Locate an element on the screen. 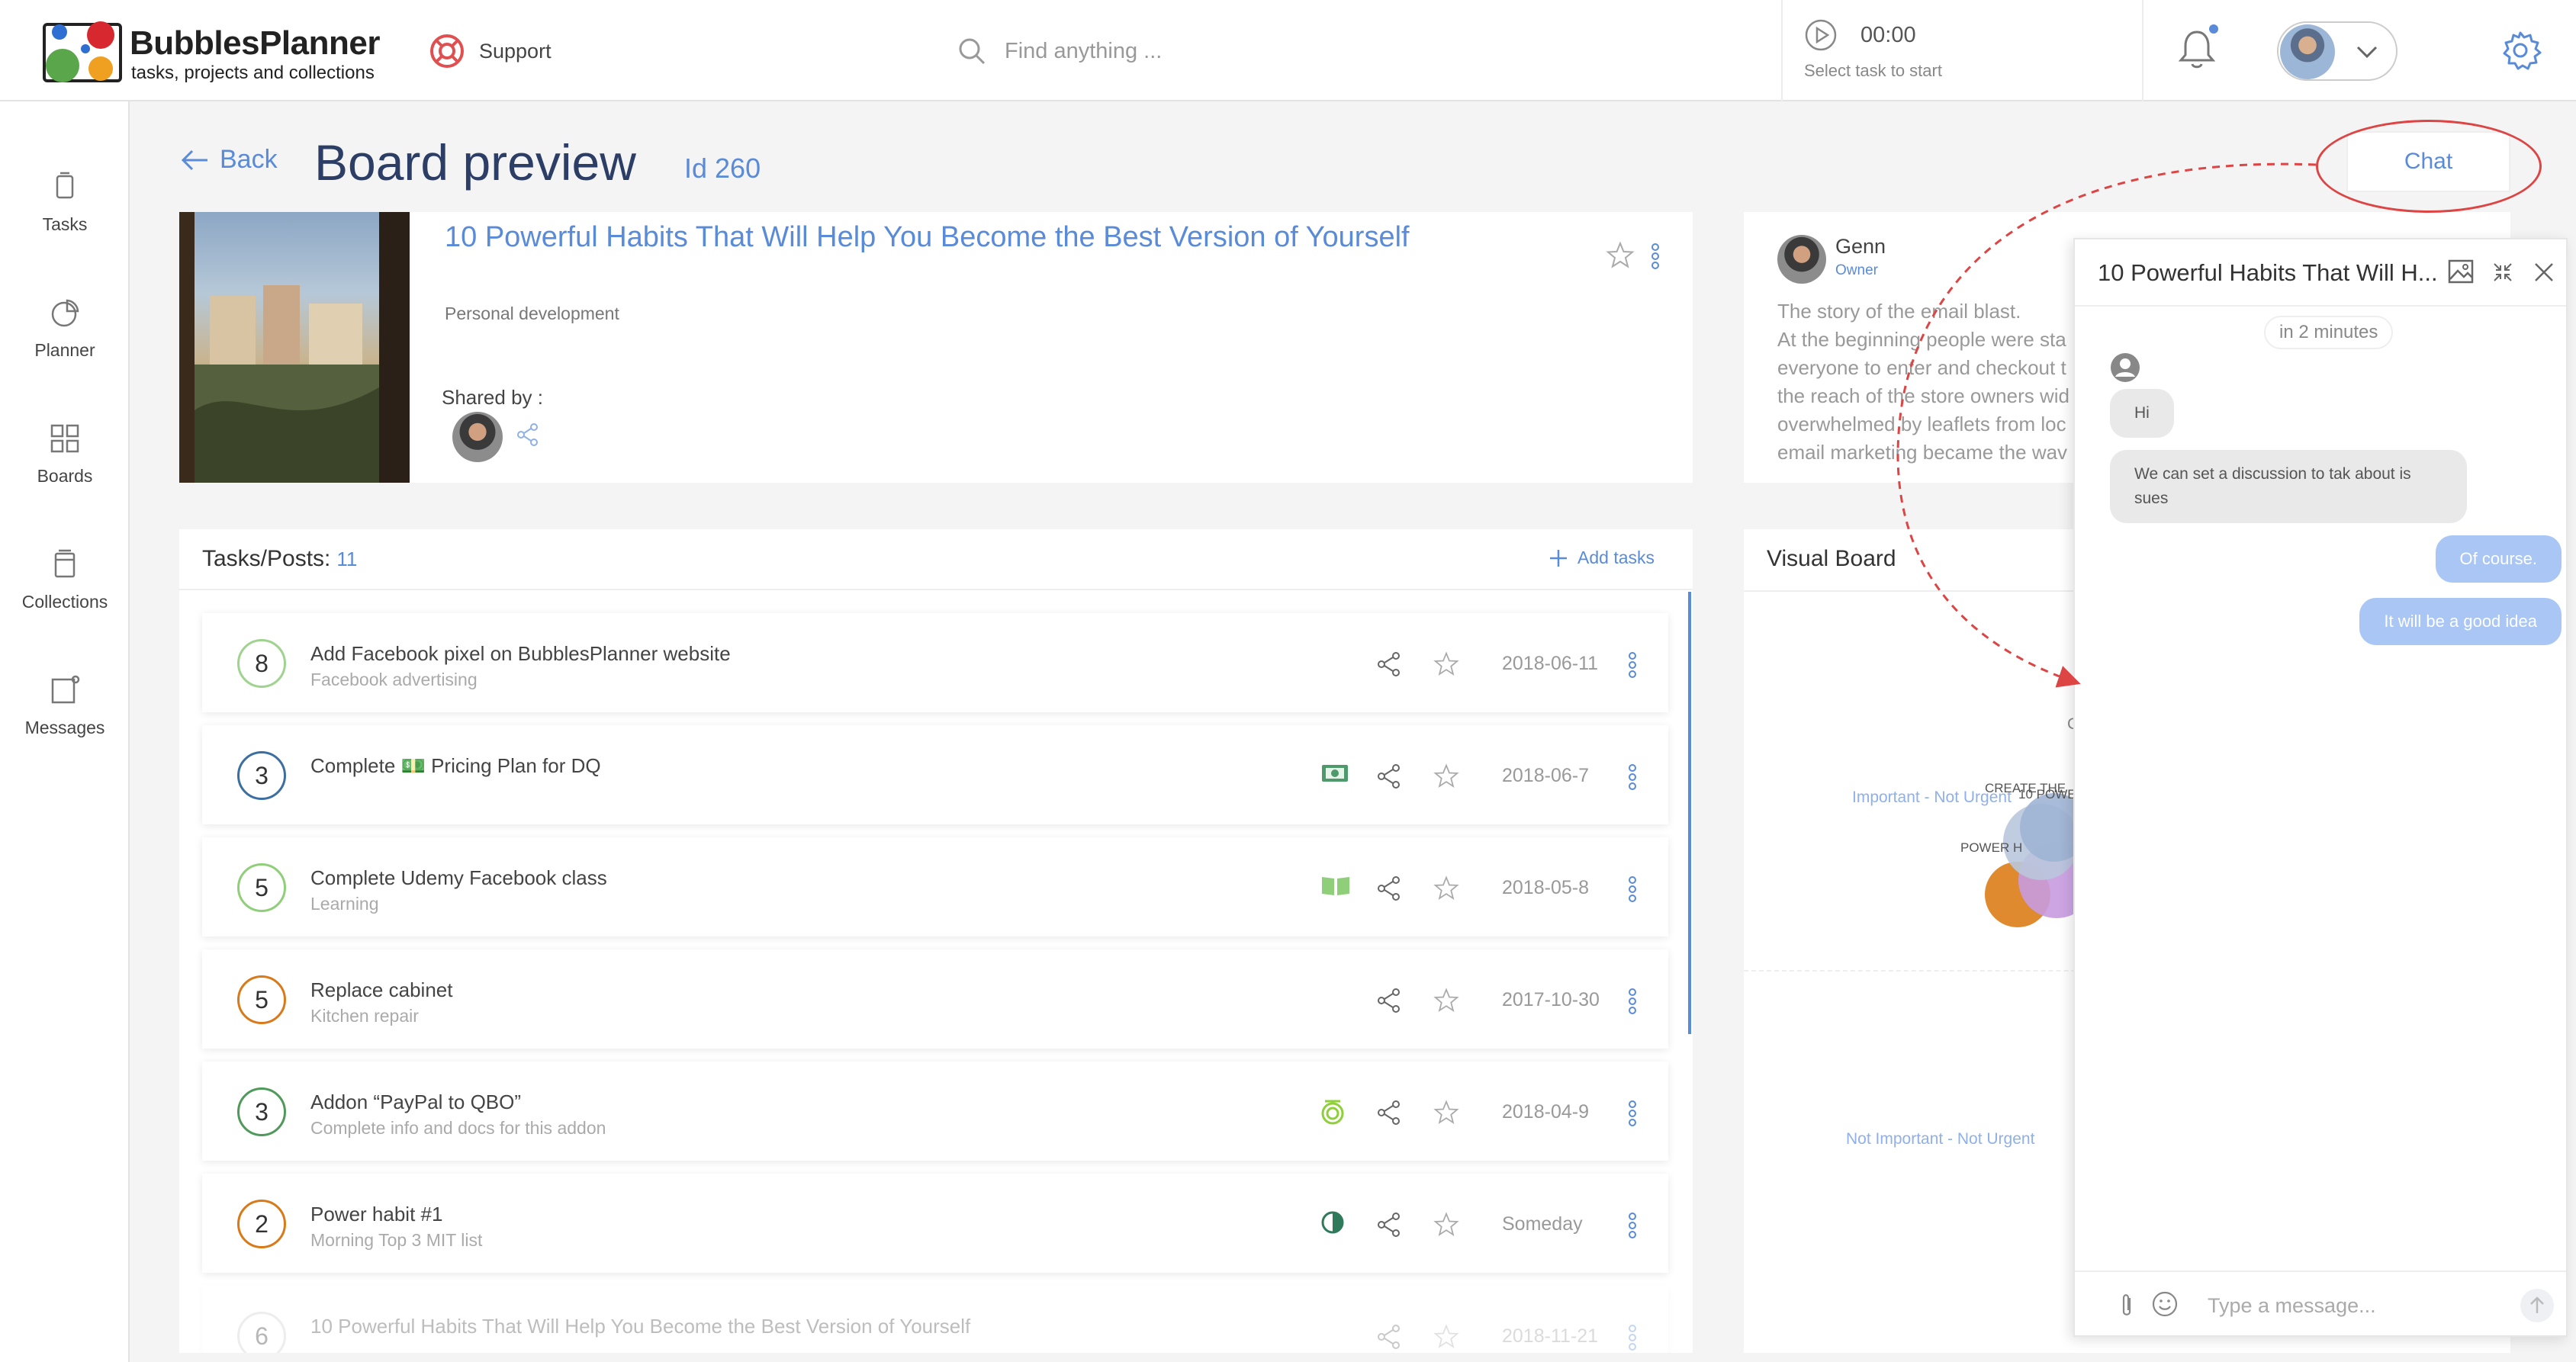 Image resolution: width=2576 pixels, height=1362 pixels. task-row: 3 Complete 💵 Pricing Plan for DQ 2018-06-7 is located at coordinates (935, 774).